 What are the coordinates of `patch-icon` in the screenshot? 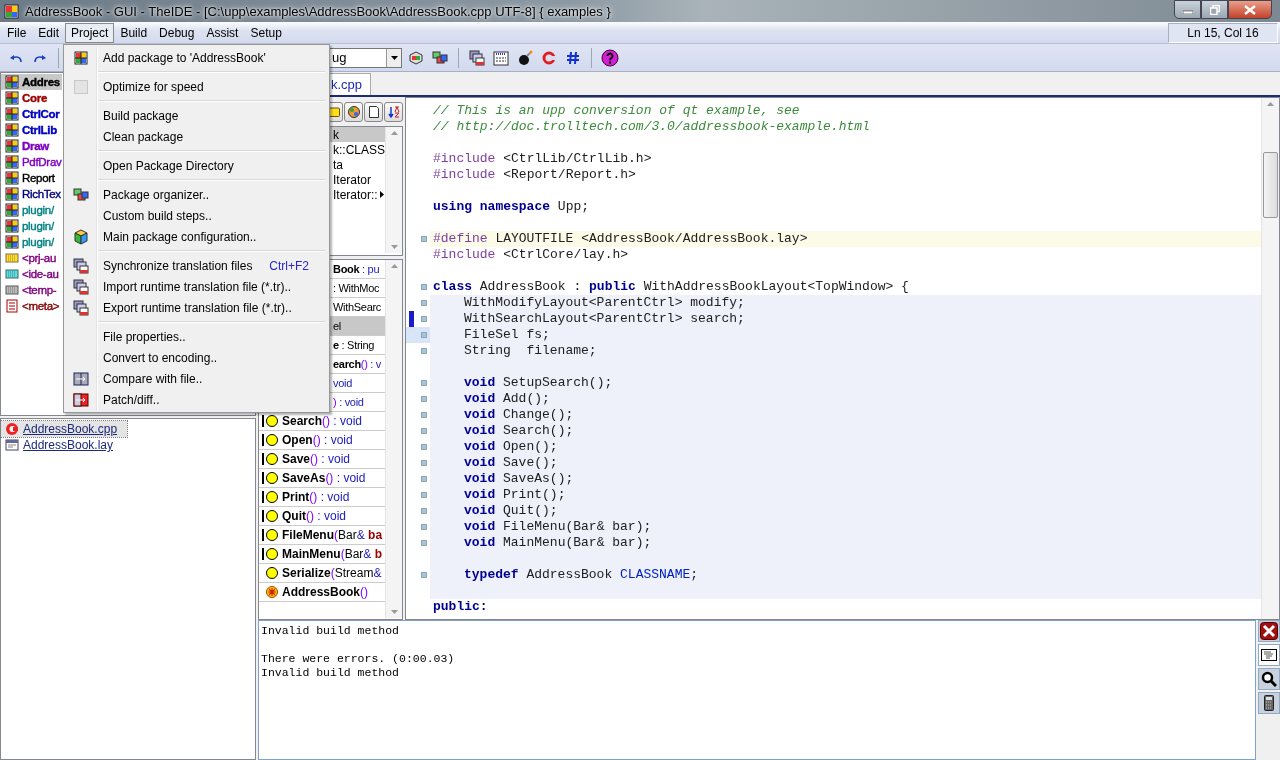 It's located at (81, 399).